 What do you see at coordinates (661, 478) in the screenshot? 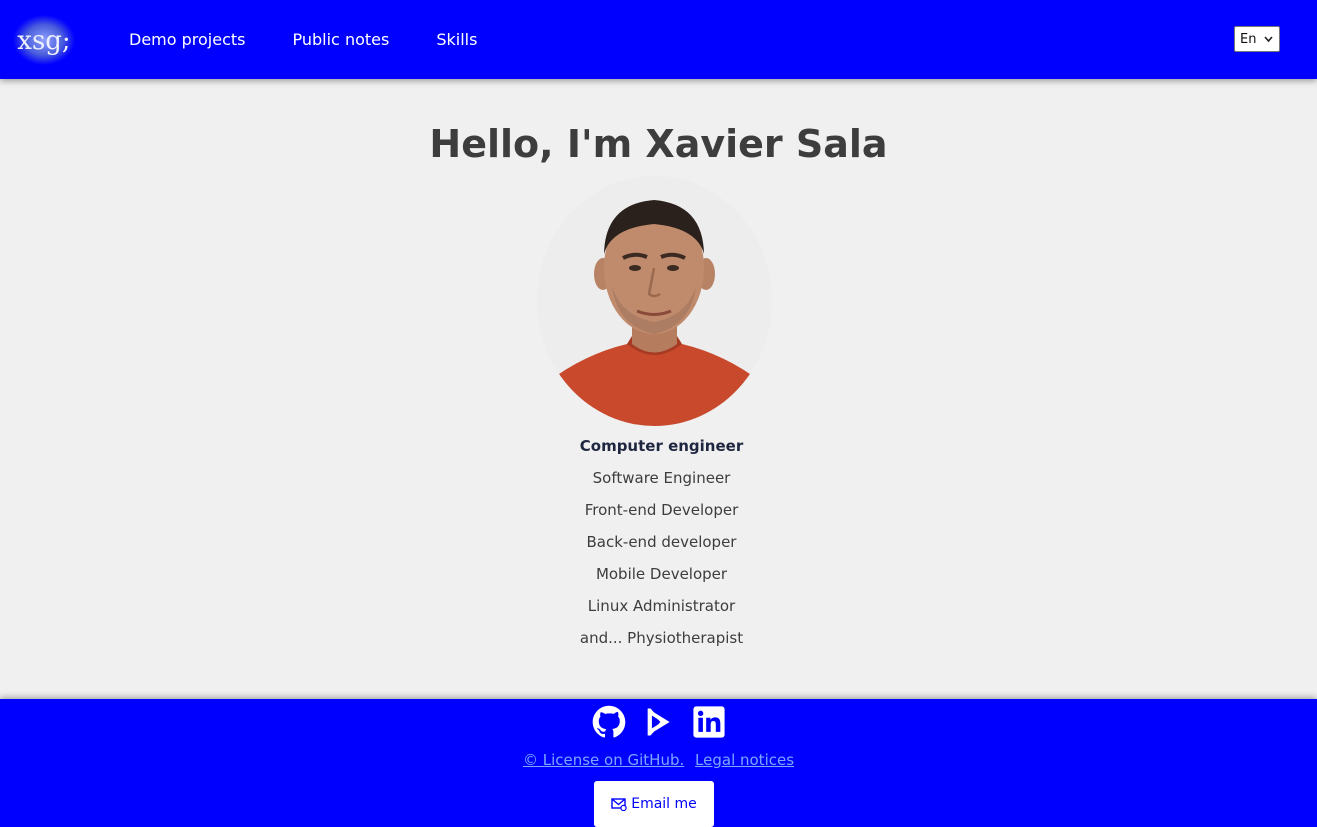
I see `role-item: Software Engineer` at bounding box center [661, 478].